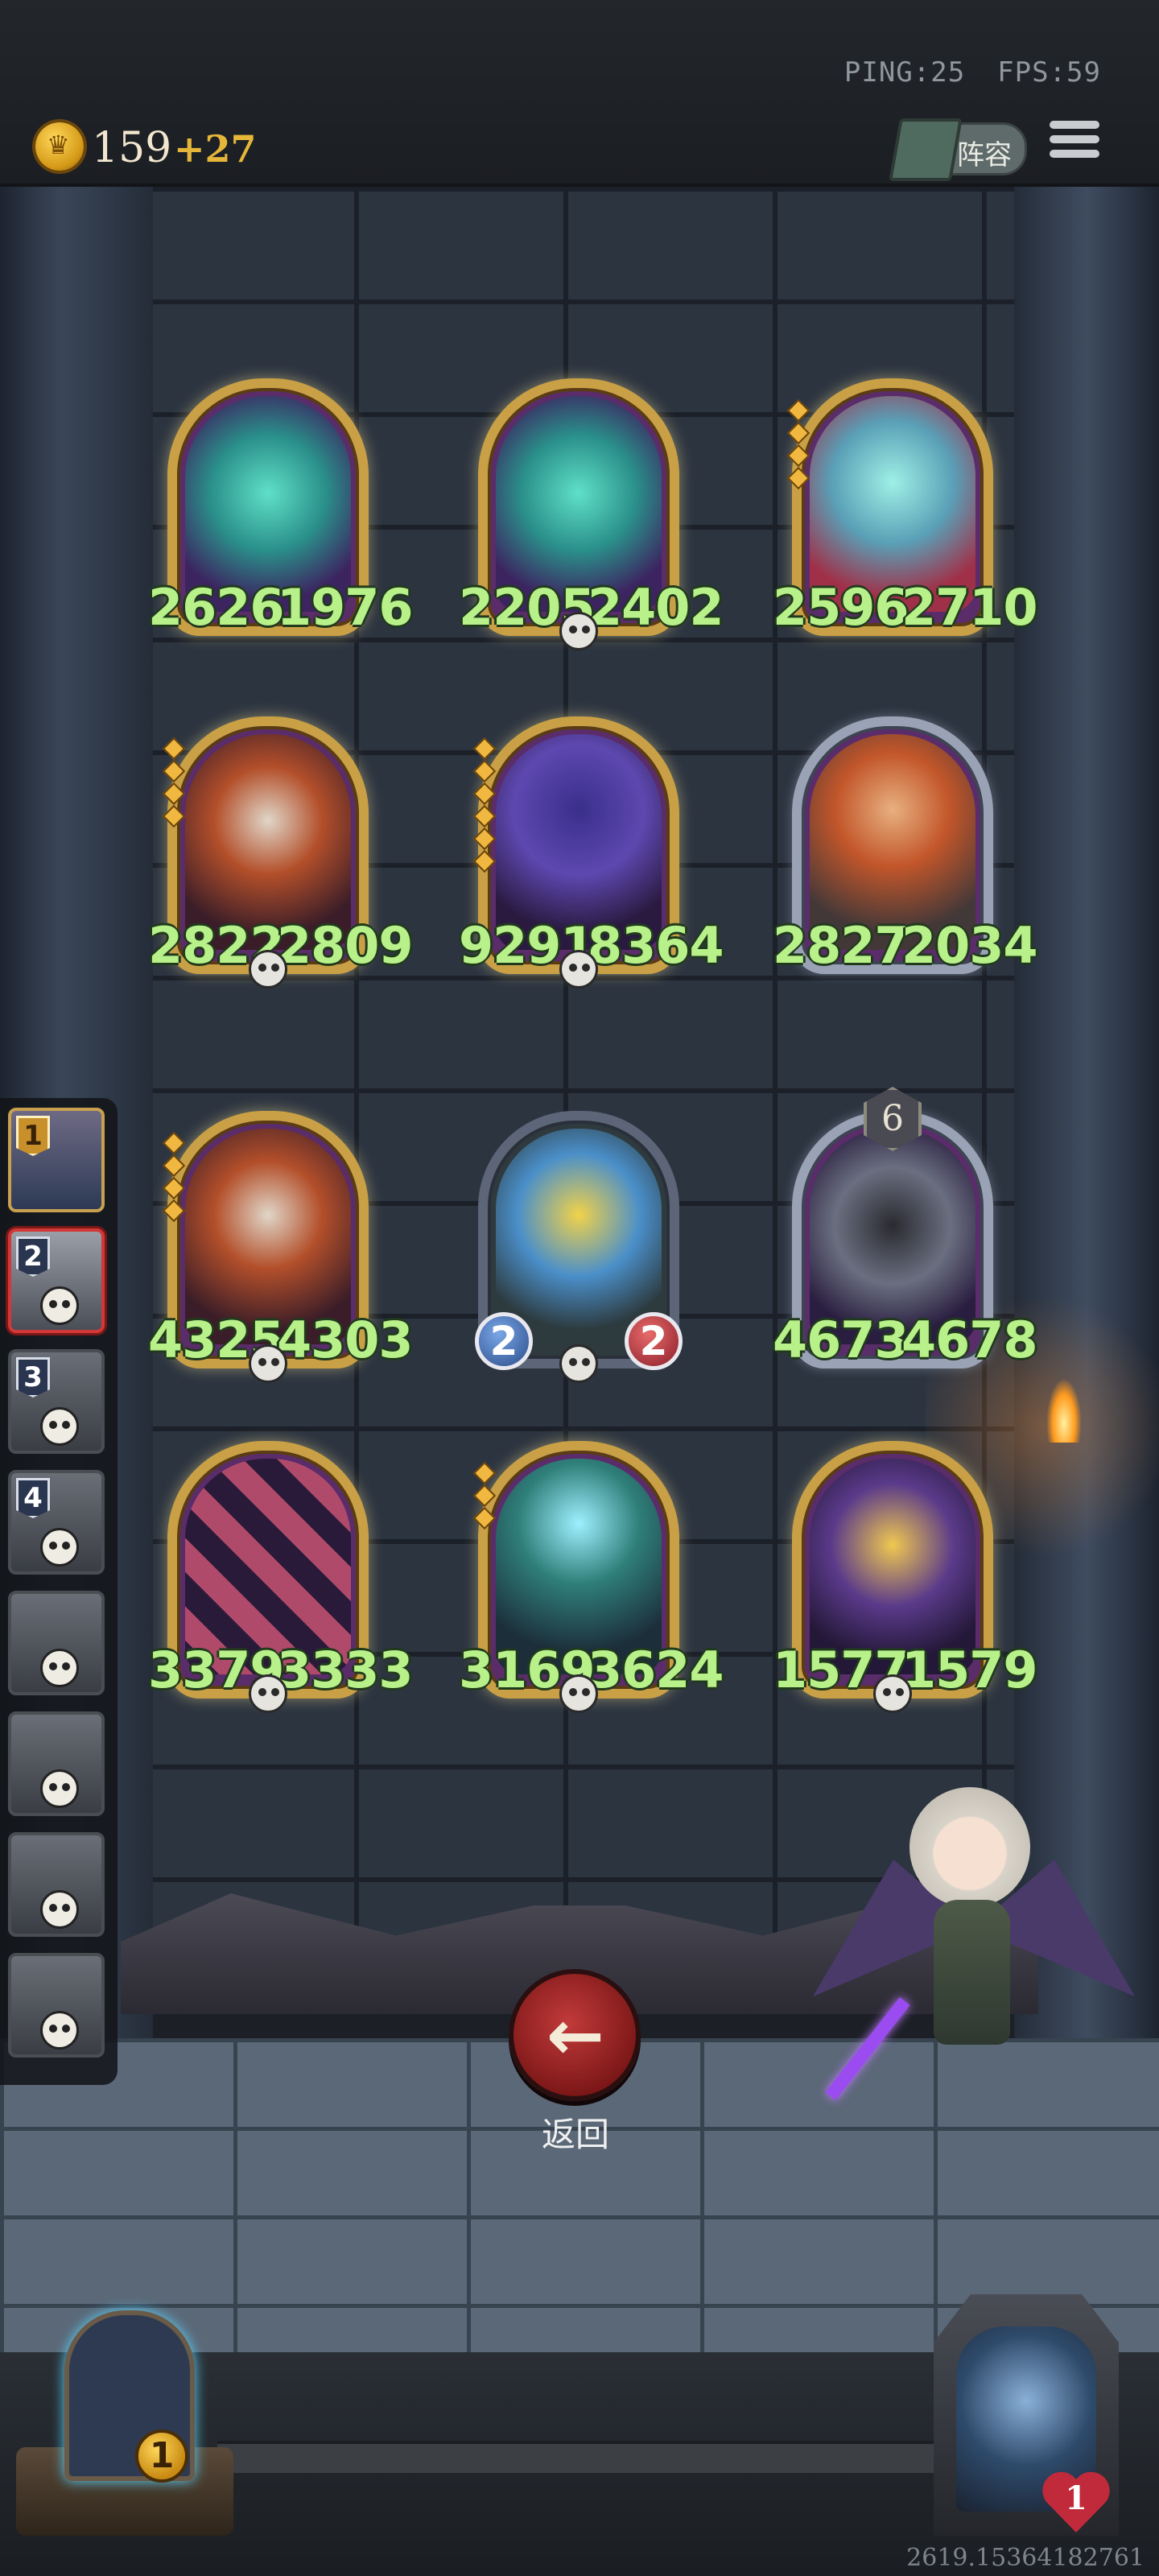 This screenshot has height=2576, width=1159. I want to click on hero-body, so click(972, 1972).